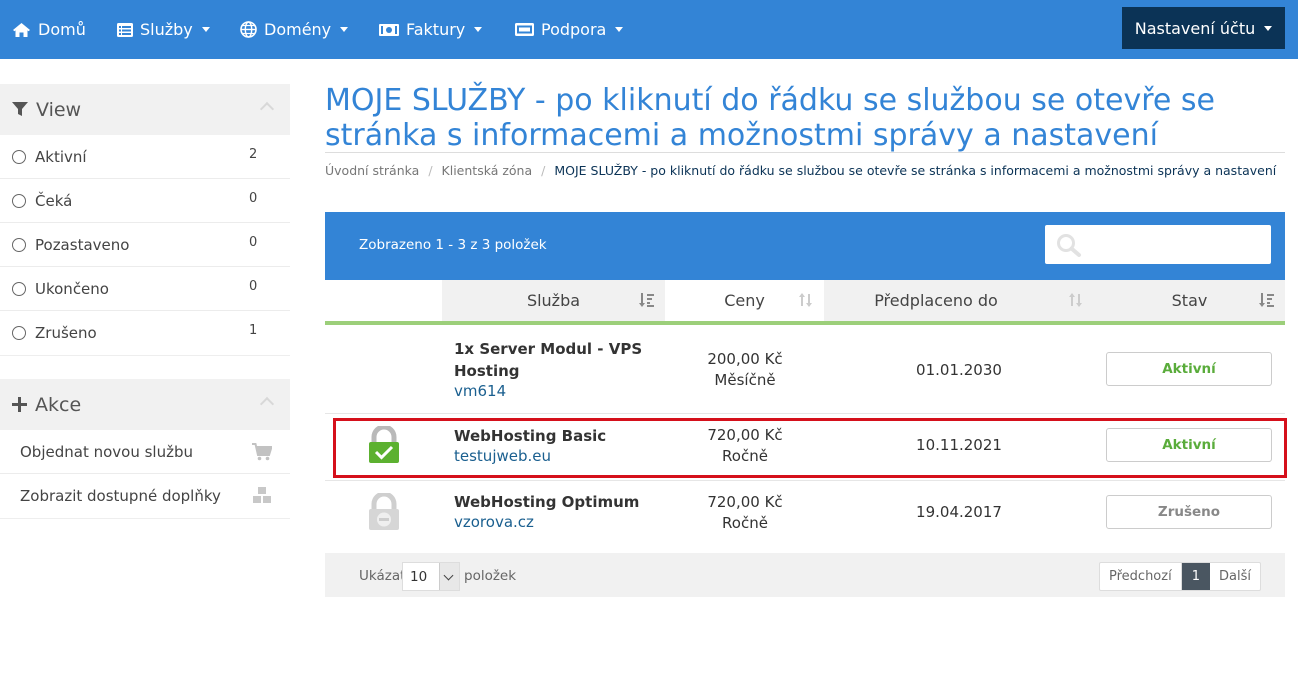 This screenshot has height=675, width=1298. What do you see at coordinates (494, 522) in the screenshot?
I see `service-domain: vzorova.cz` at bounding box center [494, 522].